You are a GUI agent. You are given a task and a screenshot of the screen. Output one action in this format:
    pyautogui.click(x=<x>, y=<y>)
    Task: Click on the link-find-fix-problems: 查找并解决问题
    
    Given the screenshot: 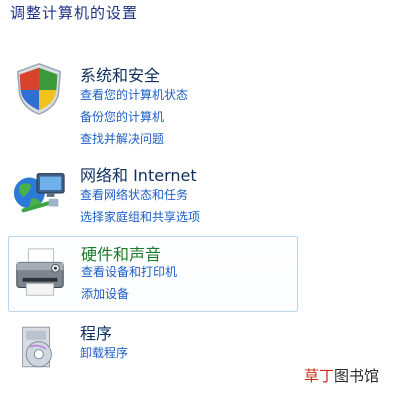 What is the action you would take?
    pyautogui.click(x=134, y=139)
    